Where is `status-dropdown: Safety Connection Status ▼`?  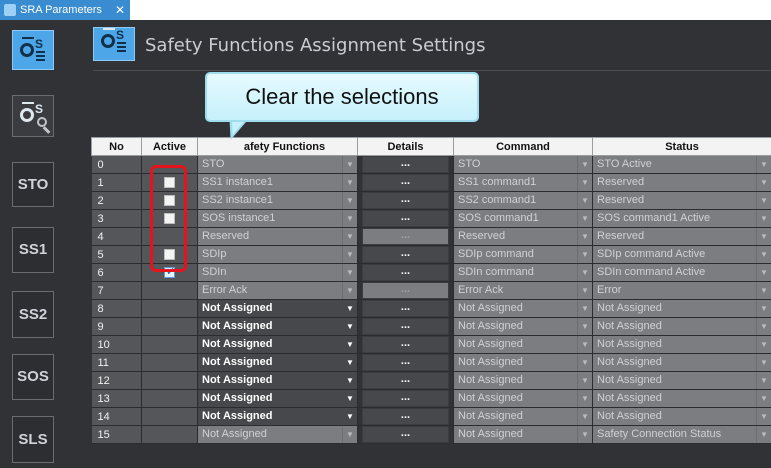 status-dropdown: Safety Connection Status ▼ is located at coordinates (682, 434).